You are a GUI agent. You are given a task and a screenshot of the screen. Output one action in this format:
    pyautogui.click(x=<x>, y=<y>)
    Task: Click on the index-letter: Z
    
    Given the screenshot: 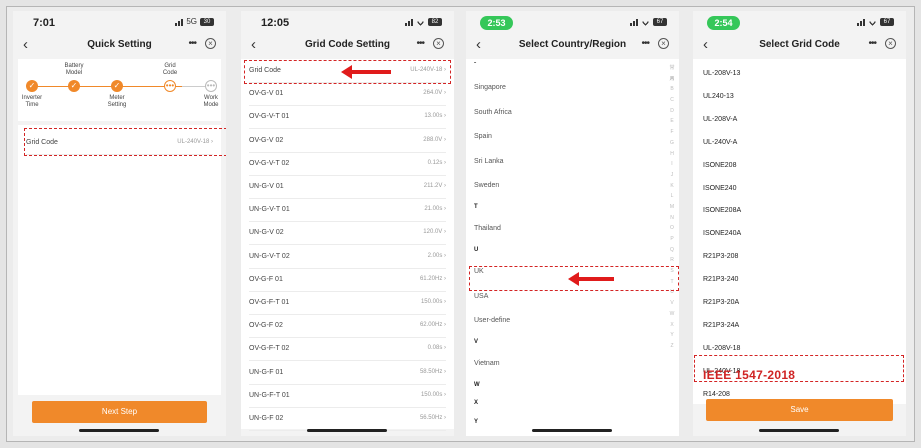 What is the action you would take?
    pyautogui.click(x=672, y=346)
    